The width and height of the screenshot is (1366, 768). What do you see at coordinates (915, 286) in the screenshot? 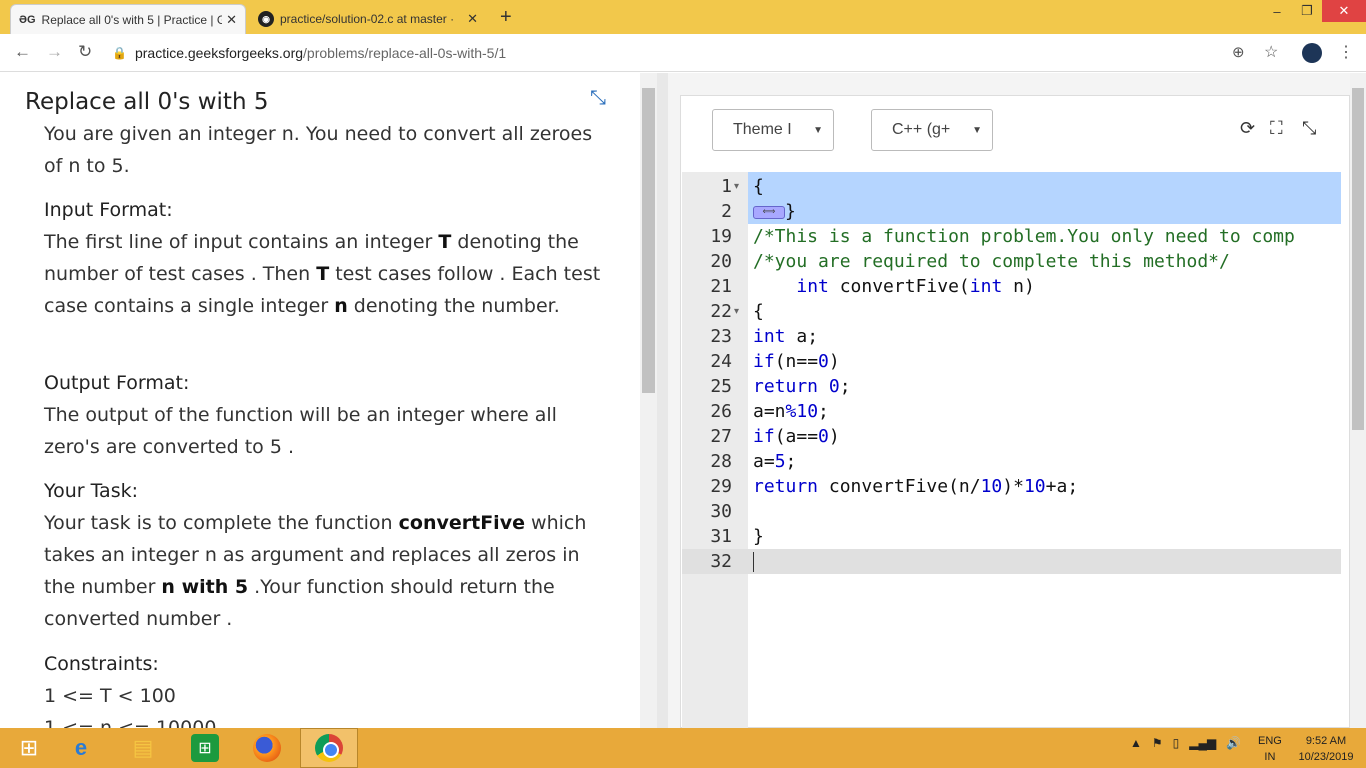
I see `code-line: int convertFive(int n)` at bounding box center [915, 286].